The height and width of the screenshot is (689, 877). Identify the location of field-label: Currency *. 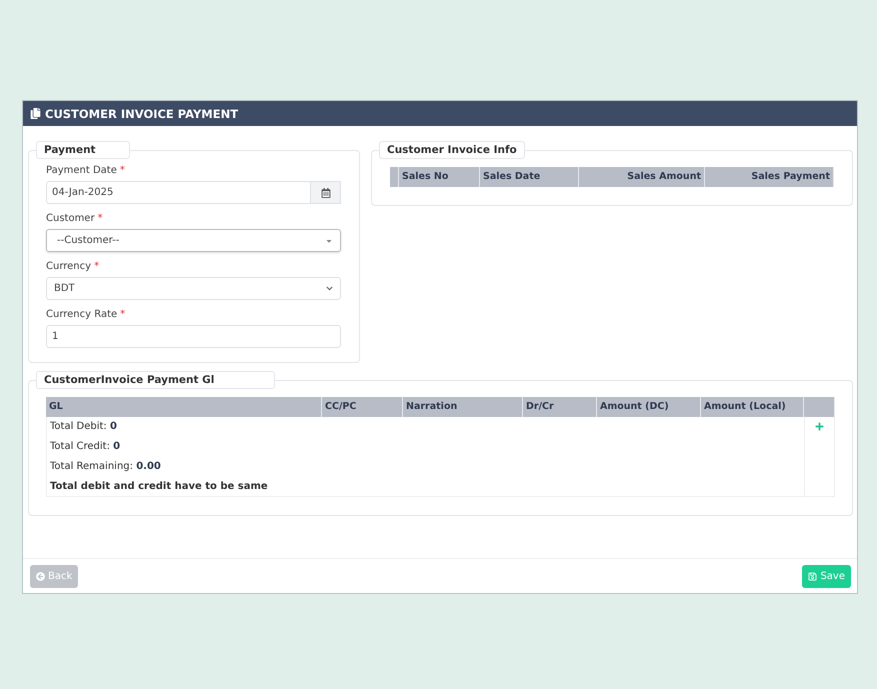
(73, 266).